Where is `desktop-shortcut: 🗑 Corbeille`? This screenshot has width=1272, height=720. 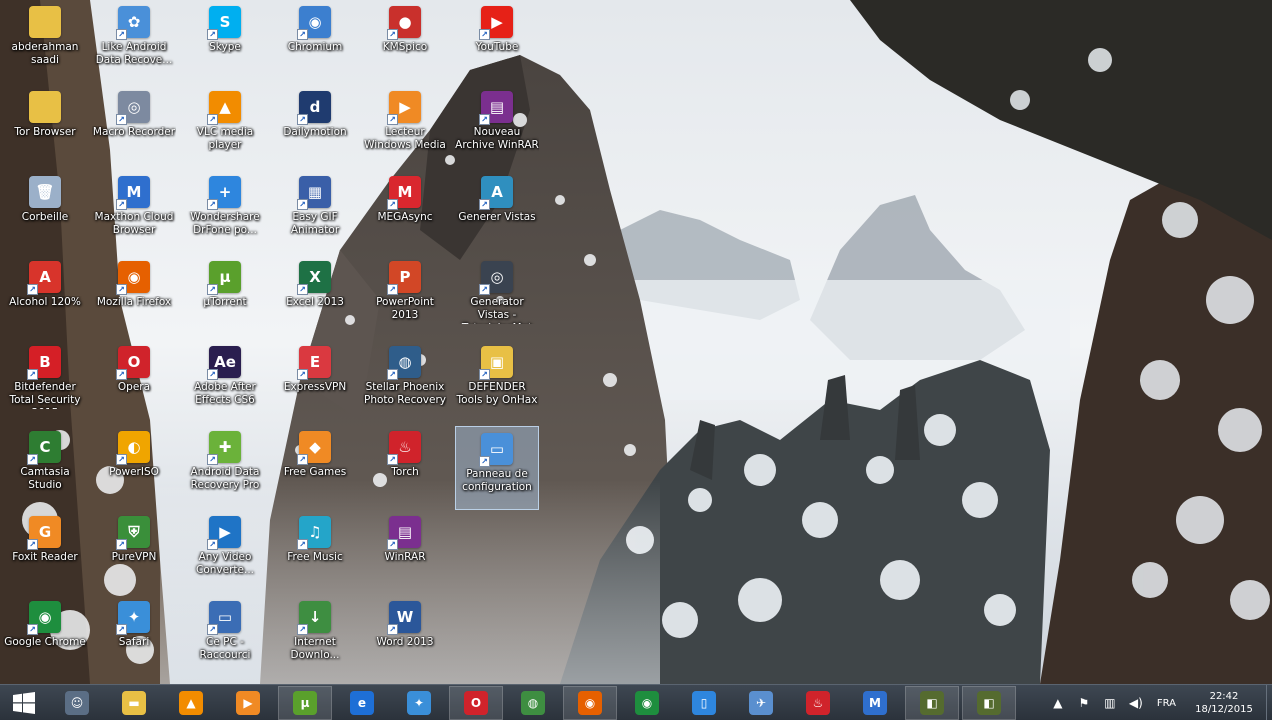 desktop-shortcut: 🗑 Corbeille is located at coordinates (45, 212).